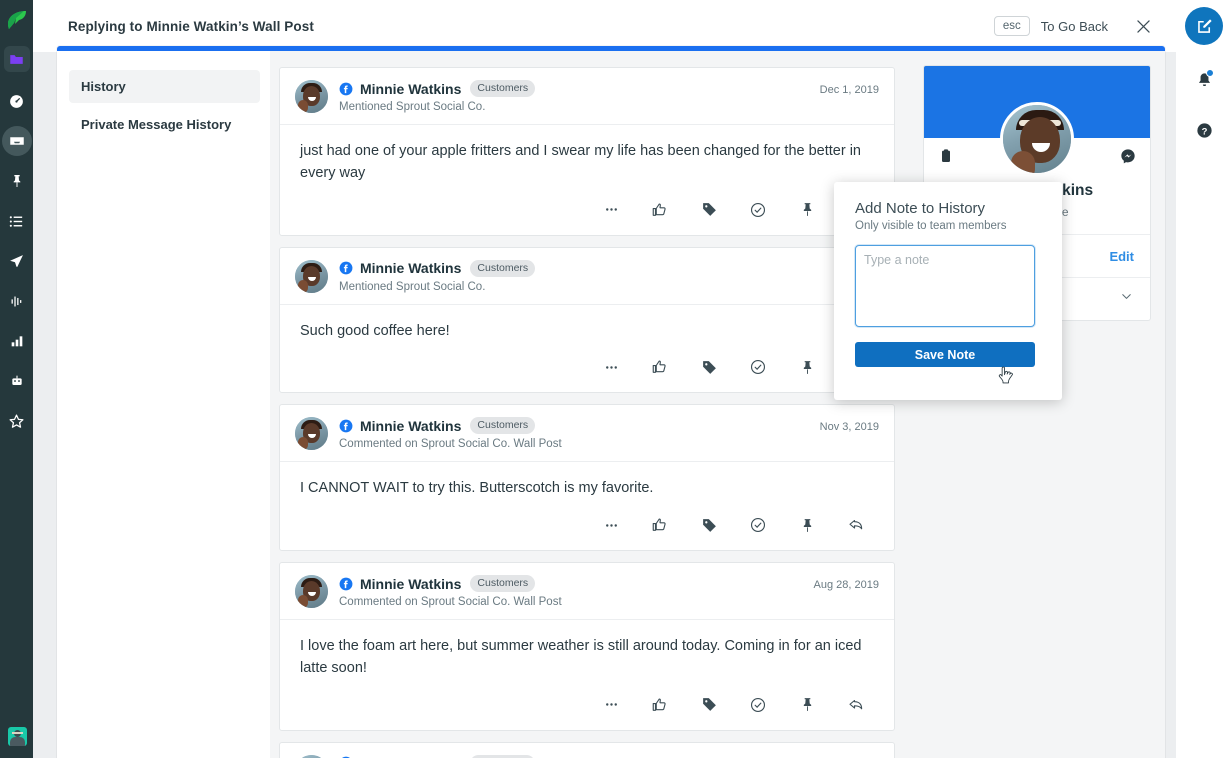  I want to click on utility-rail: ?, so click(1204, 379).